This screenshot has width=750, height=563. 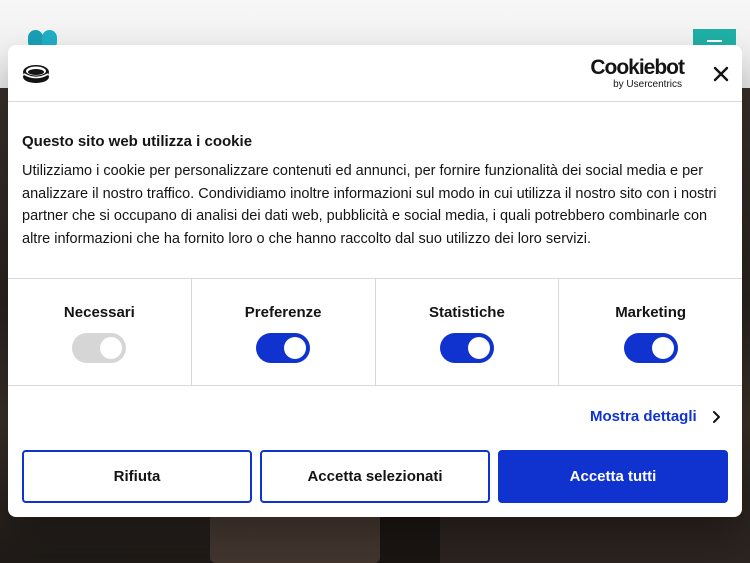 What do you see at coordinates (137, 141) in the screenshot?
I see `dialog-title: Questo sito web utilizza i cookie` at bounding box center [137, 141].